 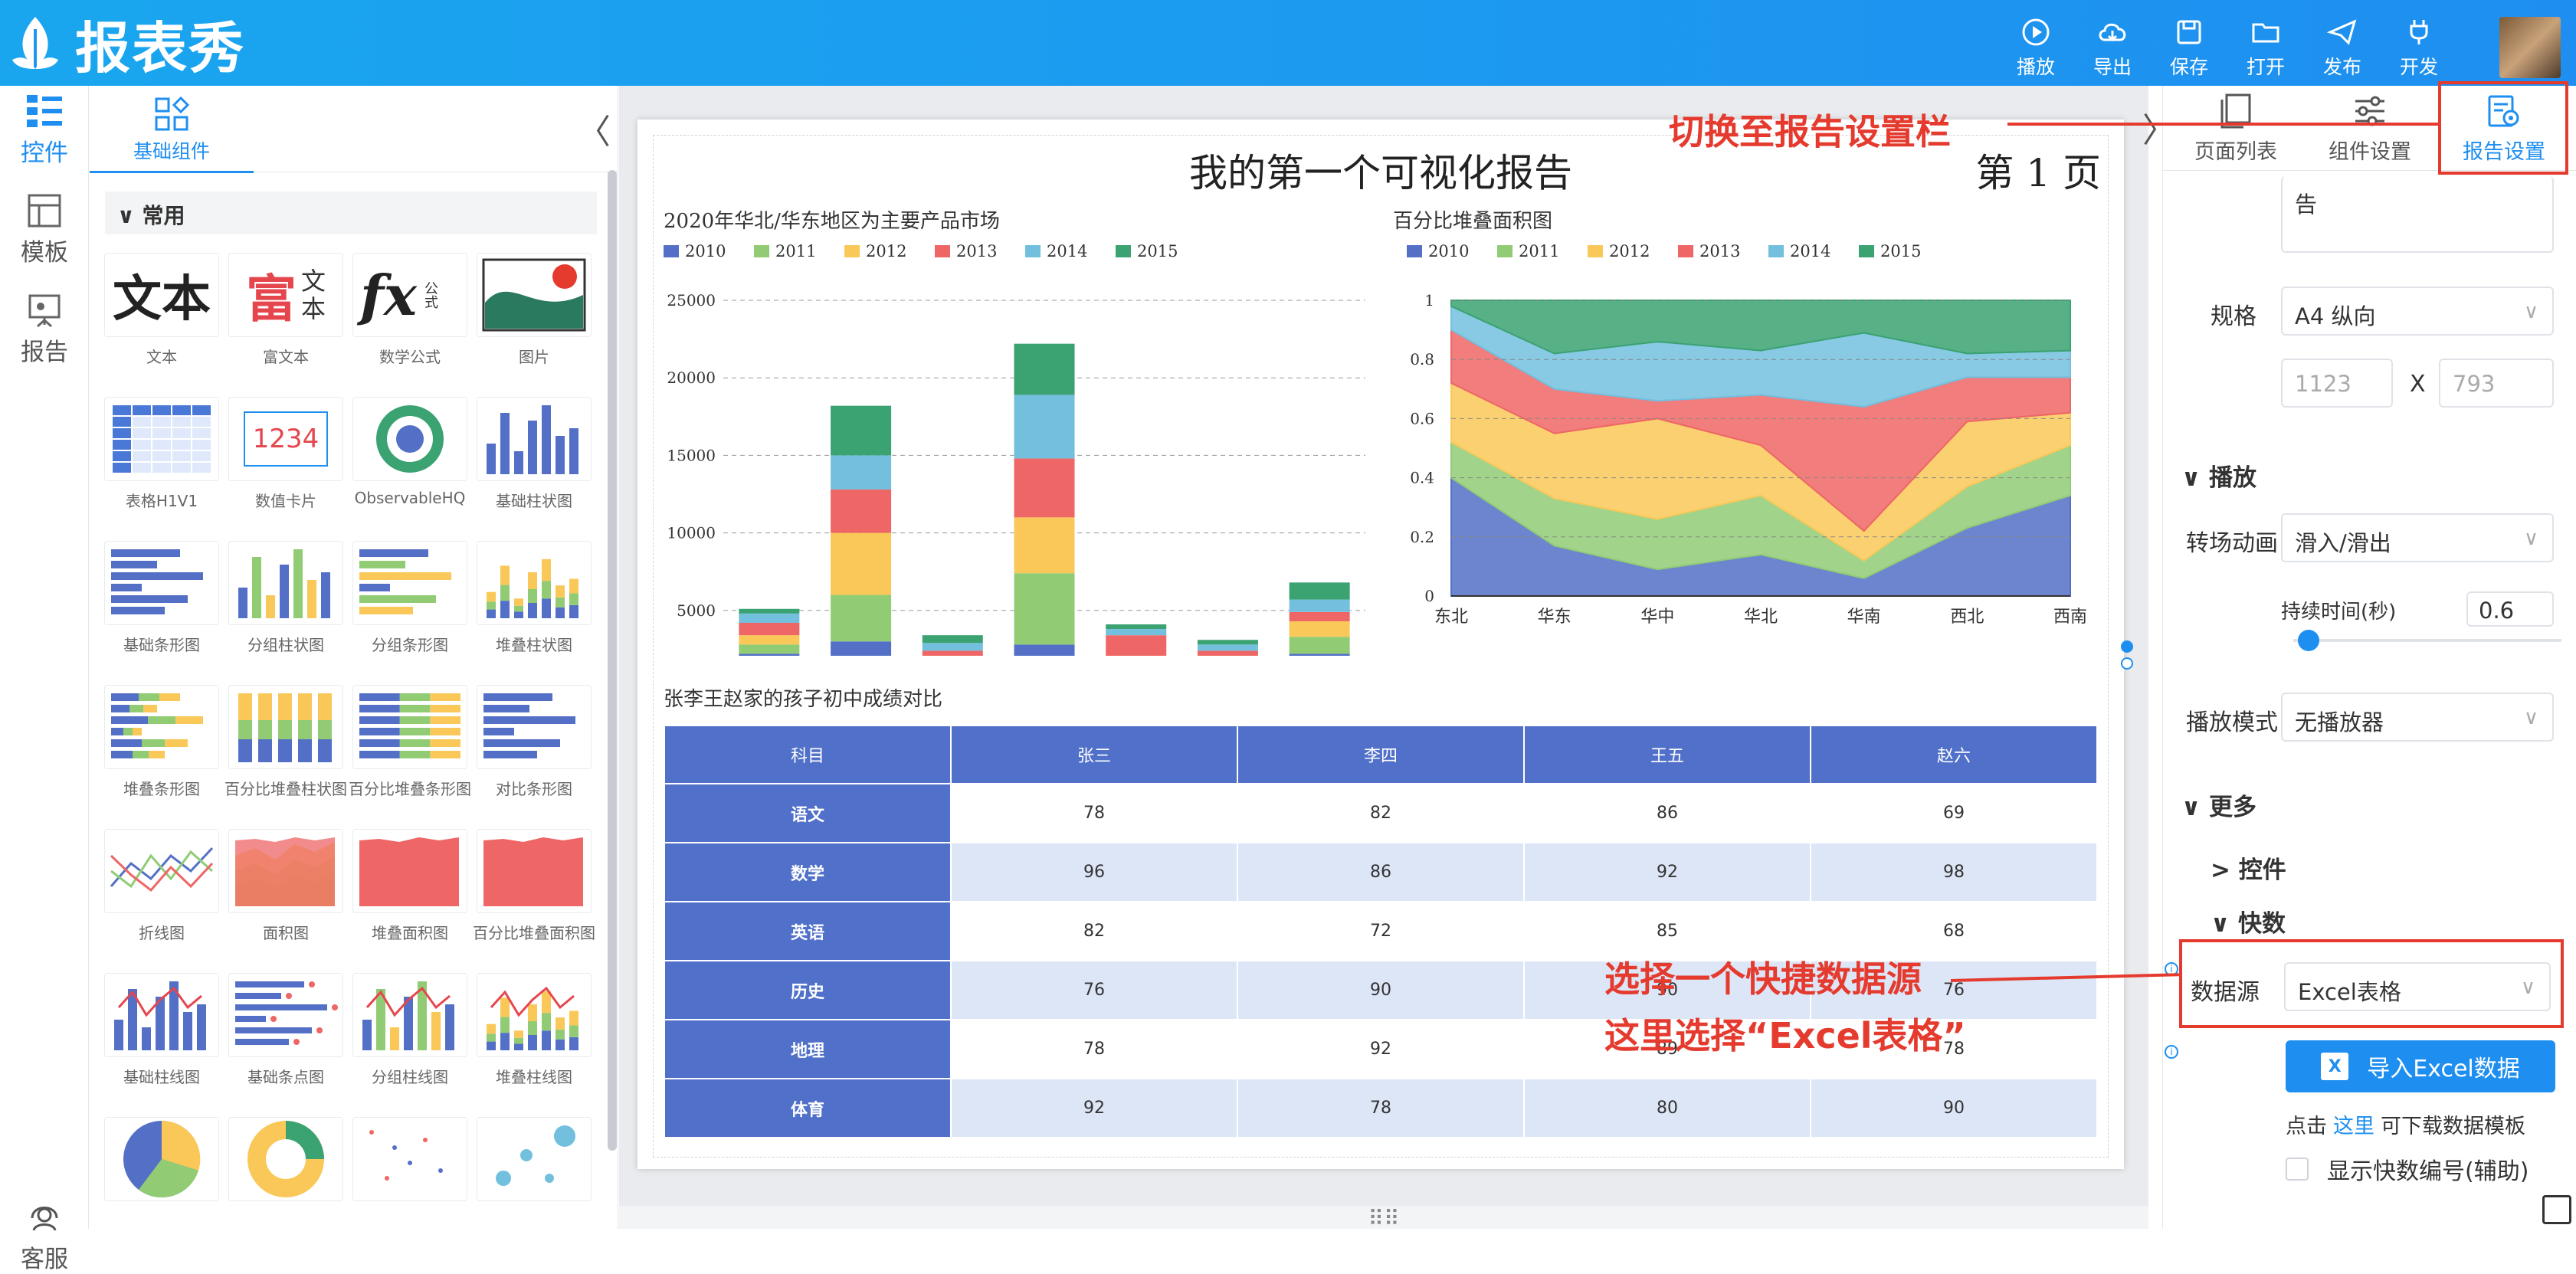 What do you see at coordinates (2218, 475) in the screenshot?
I see `section-play: ∨ 播放` at bounding box center [2218, 475].